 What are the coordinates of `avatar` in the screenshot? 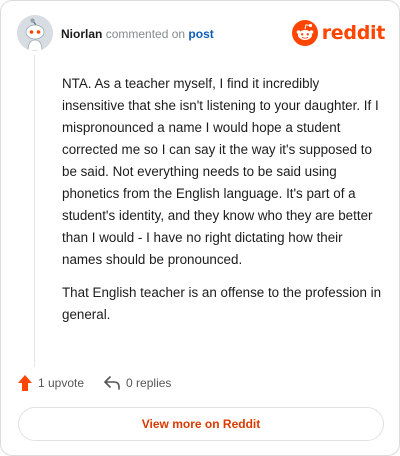 It's located at (35, 33).